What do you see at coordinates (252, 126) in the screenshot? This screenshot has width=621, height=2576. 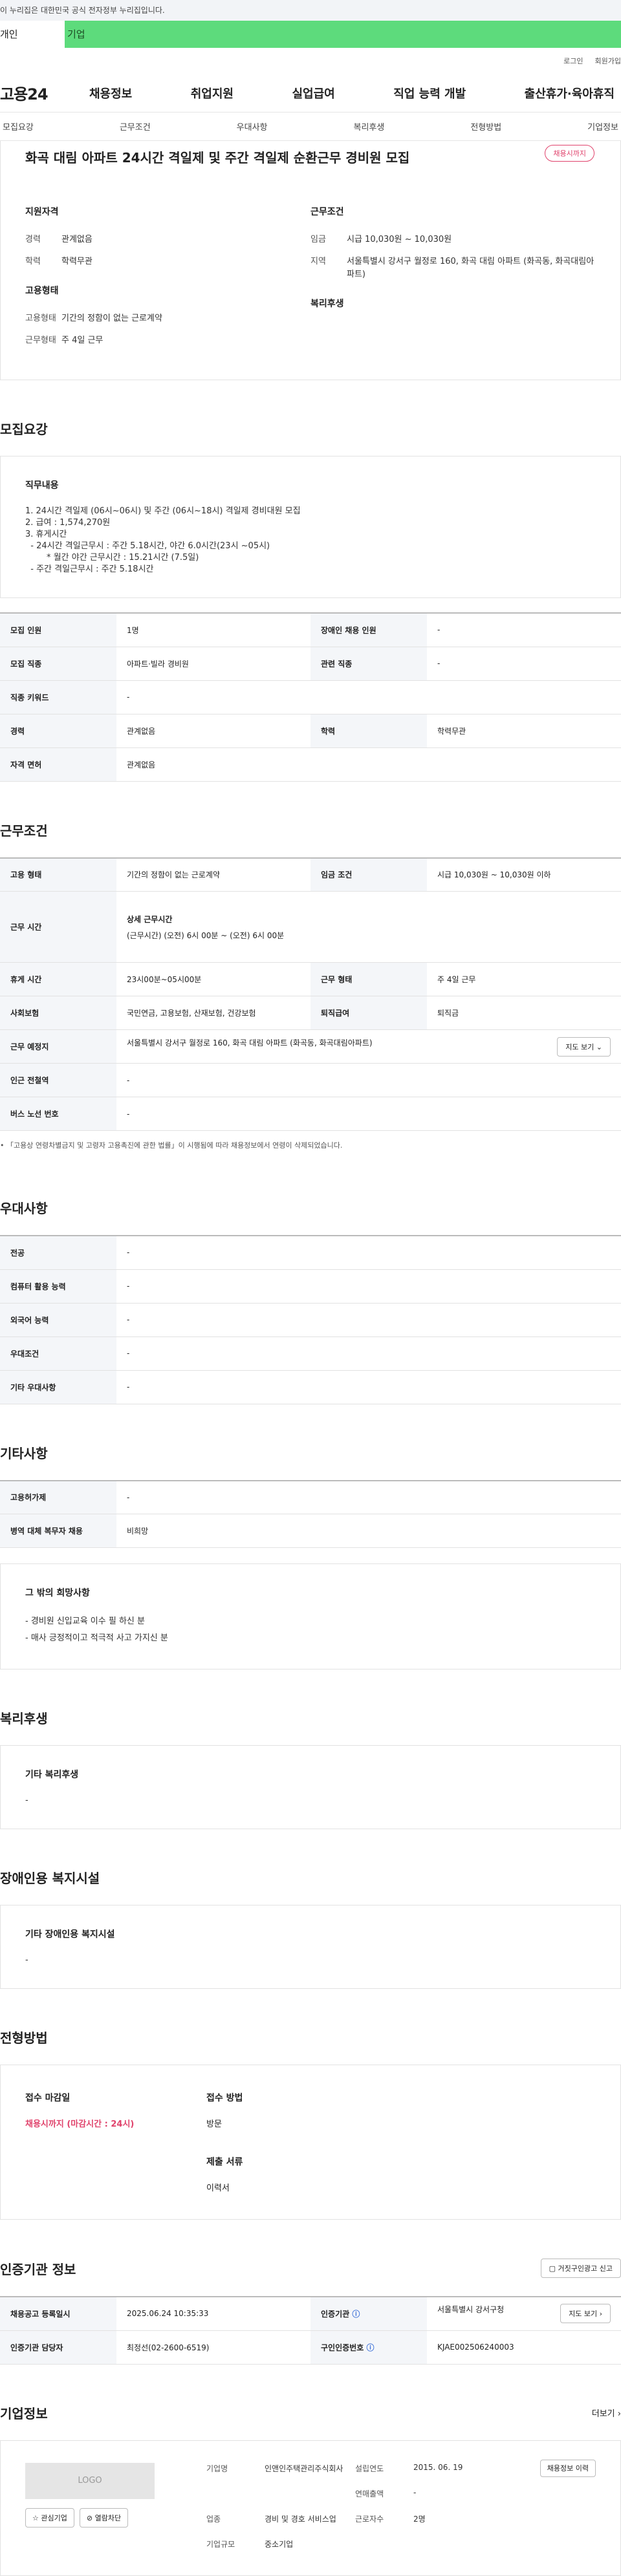 I see `subtab-pref: 우대사항` at bounding box center [252, 126].